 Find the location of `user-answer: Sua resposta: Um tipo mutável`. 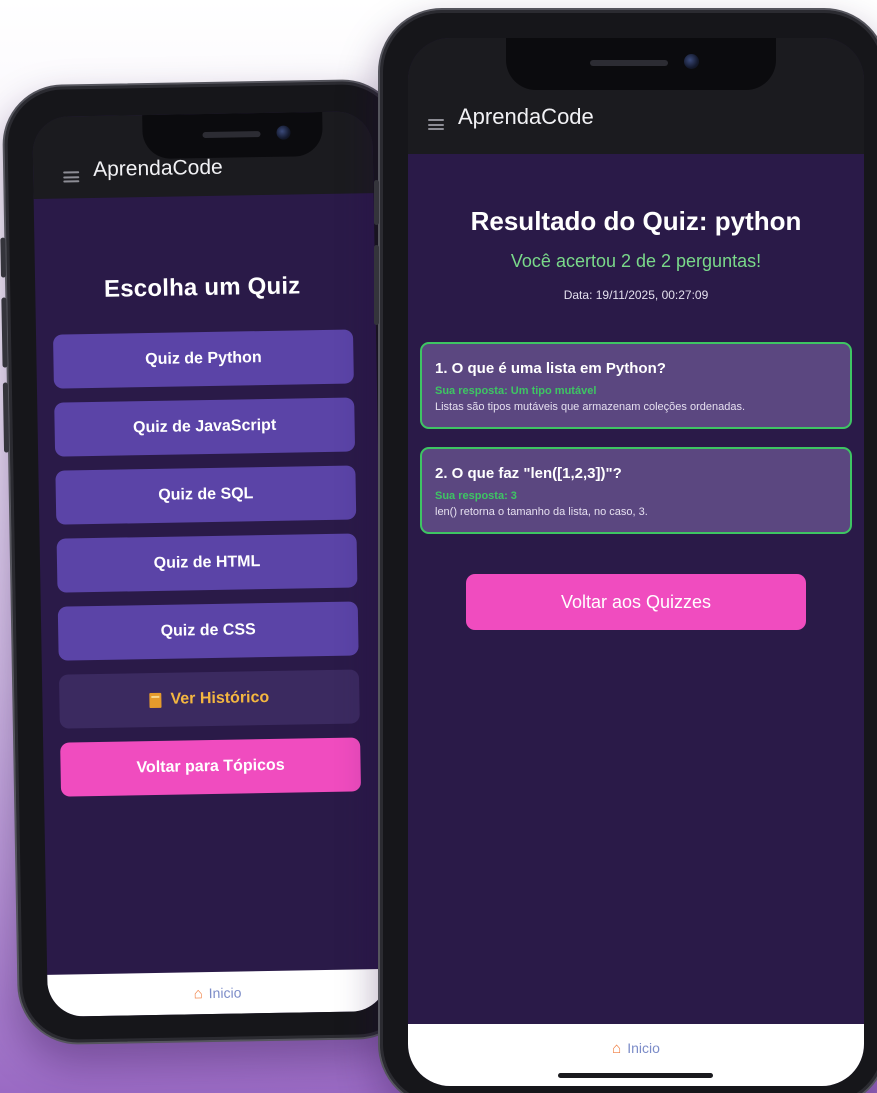

user-answer: Sua resposta: Um tipo mutável is located at coordinates (516, 391).